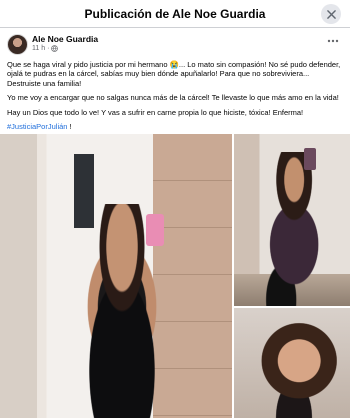 The height and width of the screenshot is (418, 350). I want to click on post-meta: 11 h ·, so click(45, 48).